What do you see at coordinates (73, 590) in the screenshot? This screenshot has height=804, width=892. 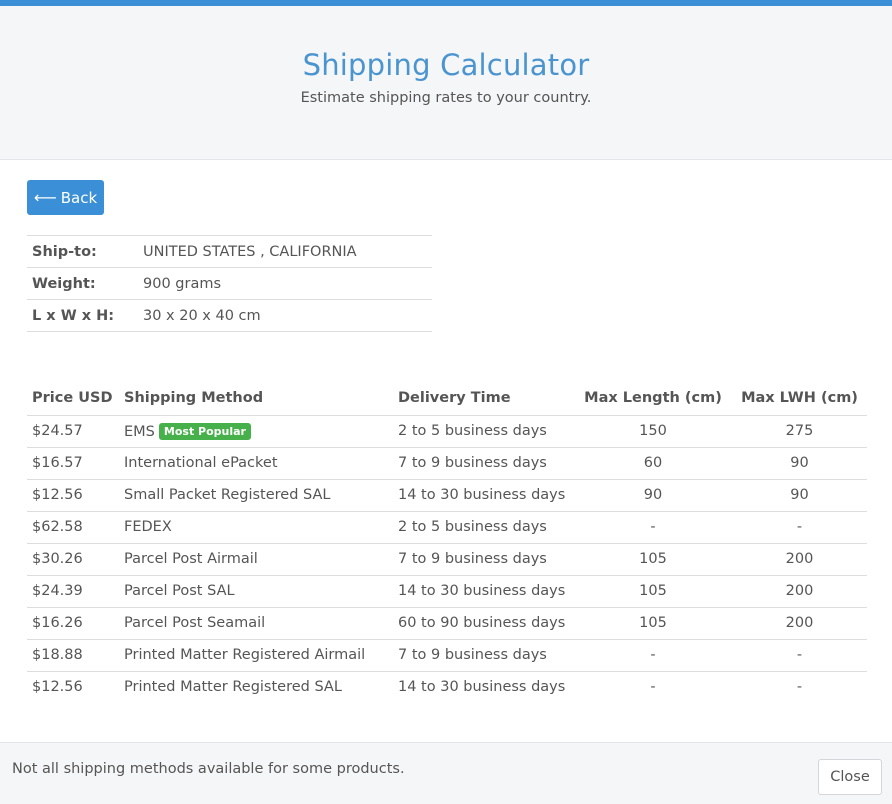 I see `rate-price: $24.39` at bounding box center [73, 590].